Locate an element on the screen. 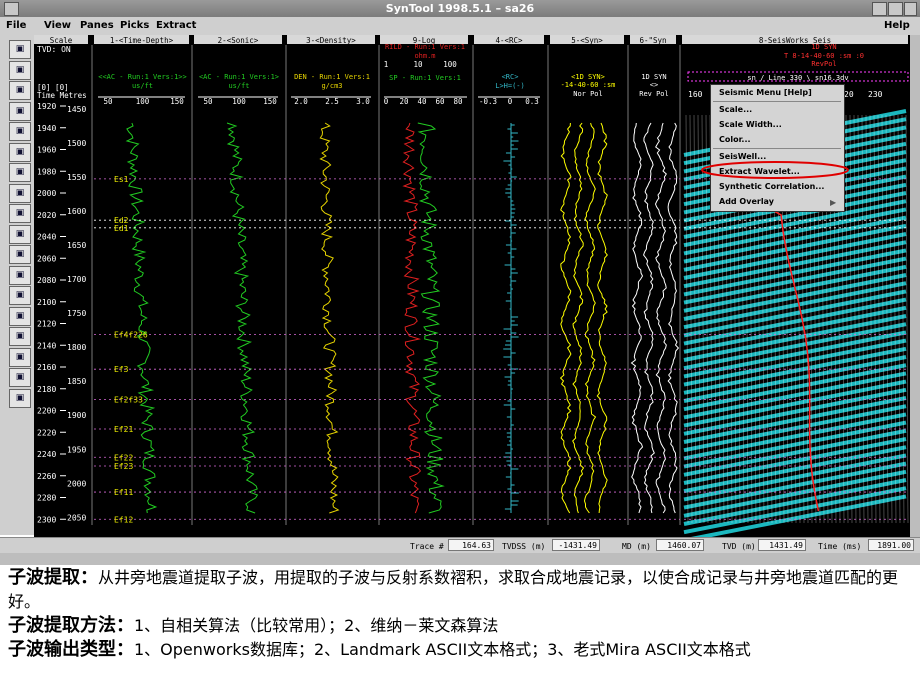 This screenshot has width=920, height=690. horizontal-scrollbar is located at coordinates (460, 559).